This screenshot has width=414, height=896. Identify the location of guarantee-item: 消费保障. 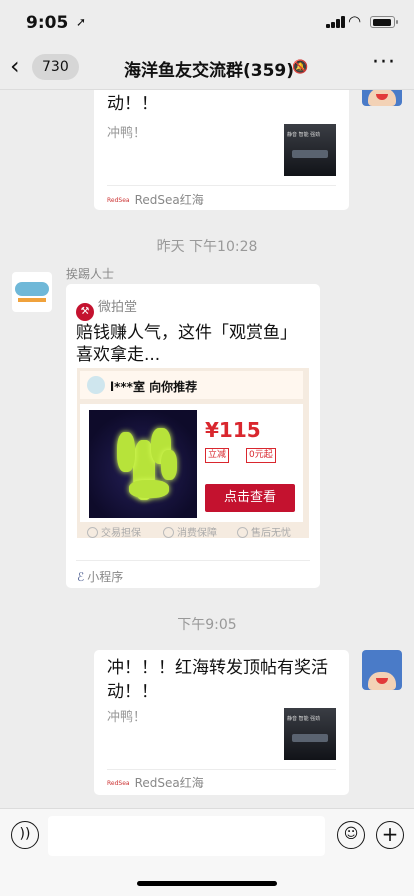
(190, 531).